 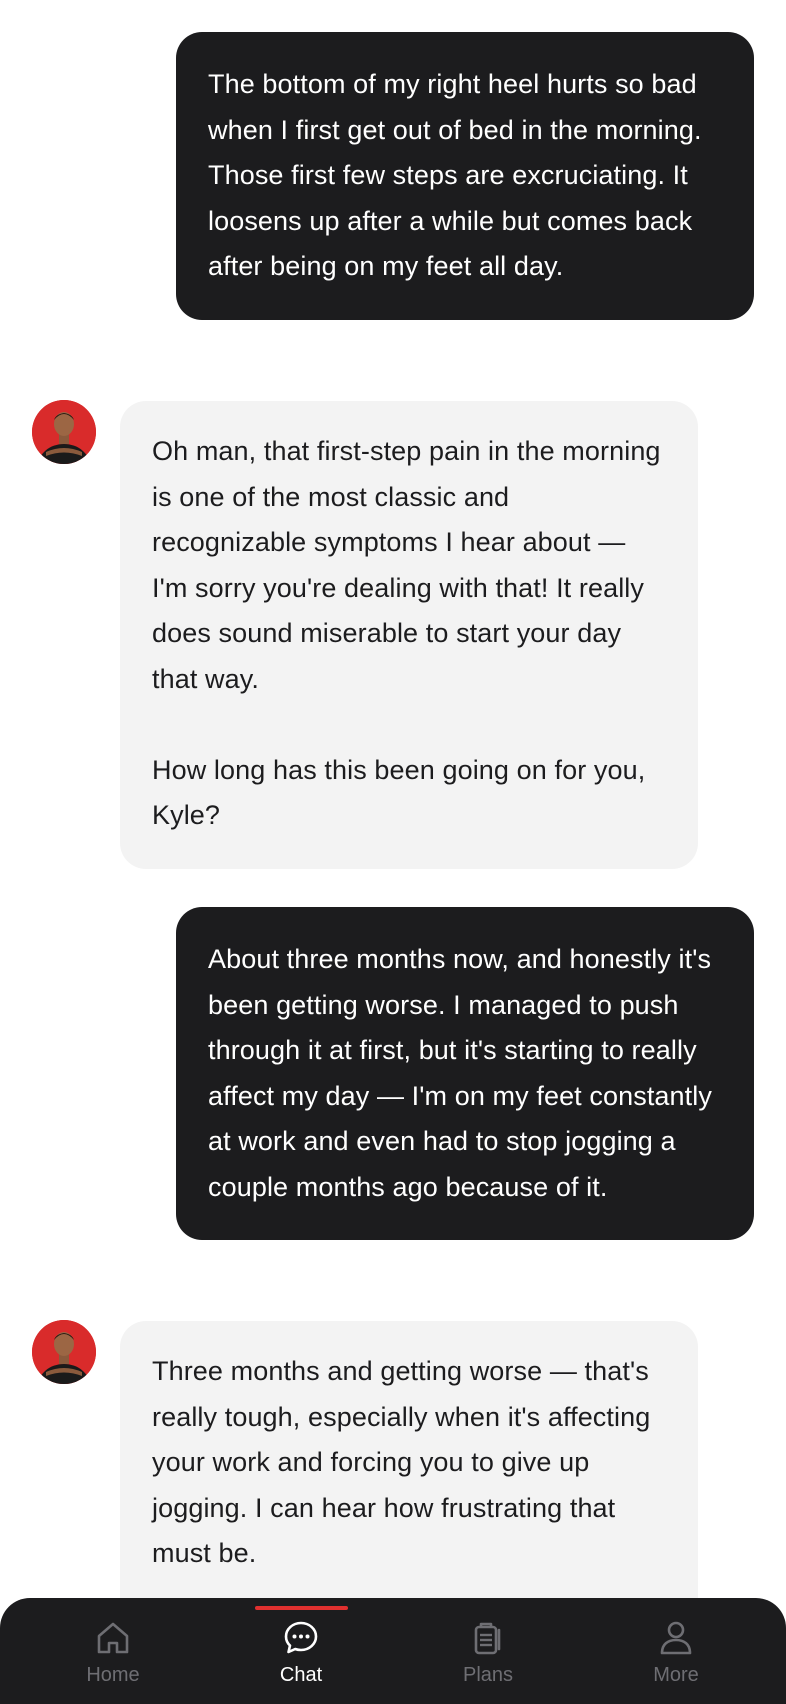 I want to click on home-icon, so click(x=113, y=1638).